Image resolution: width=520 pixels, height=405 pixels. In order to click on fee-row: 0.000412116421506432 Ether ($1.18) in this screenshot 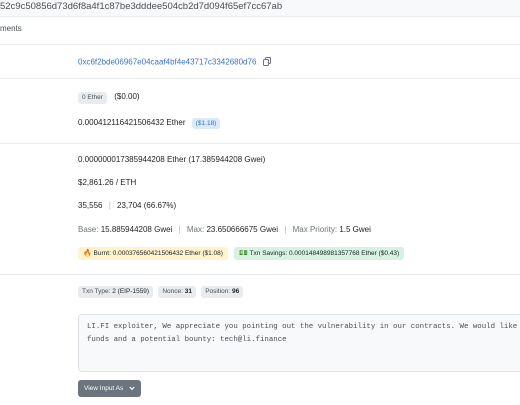, I will do `click(149, 123)`.